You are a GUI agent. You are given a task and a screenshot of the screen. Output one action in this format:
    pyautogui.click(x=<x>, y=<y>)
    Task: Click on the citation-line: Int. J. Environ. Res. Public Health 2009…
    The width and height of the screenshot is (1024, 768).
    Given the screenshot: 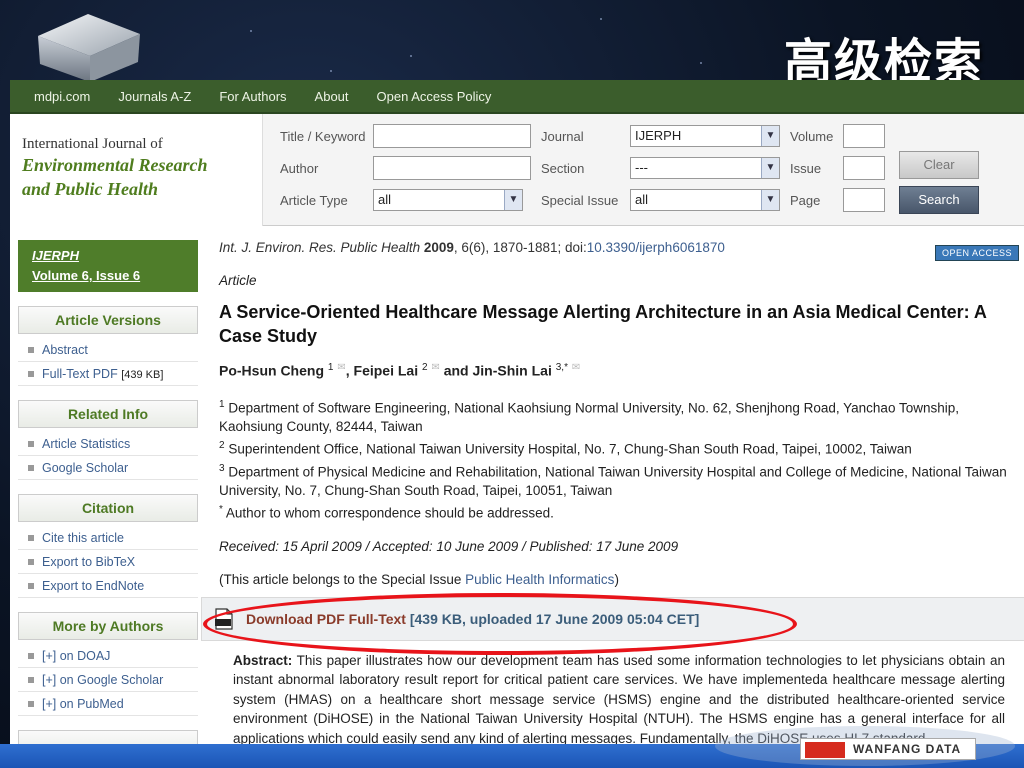 What is the action you would take?
    pyautogui.click(x=619, y=247)
    